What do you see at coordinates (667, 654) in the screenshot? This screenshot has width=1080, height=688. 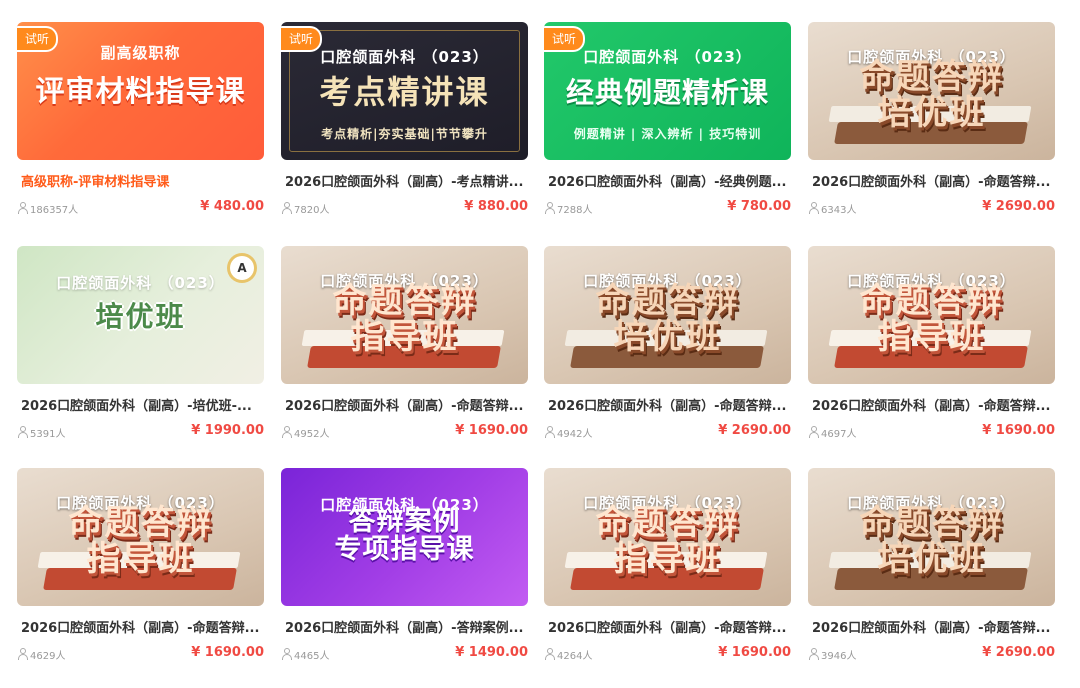 I see `course-meta: 4264人 ¥ 1690.00` at bounding box center [667, 654].